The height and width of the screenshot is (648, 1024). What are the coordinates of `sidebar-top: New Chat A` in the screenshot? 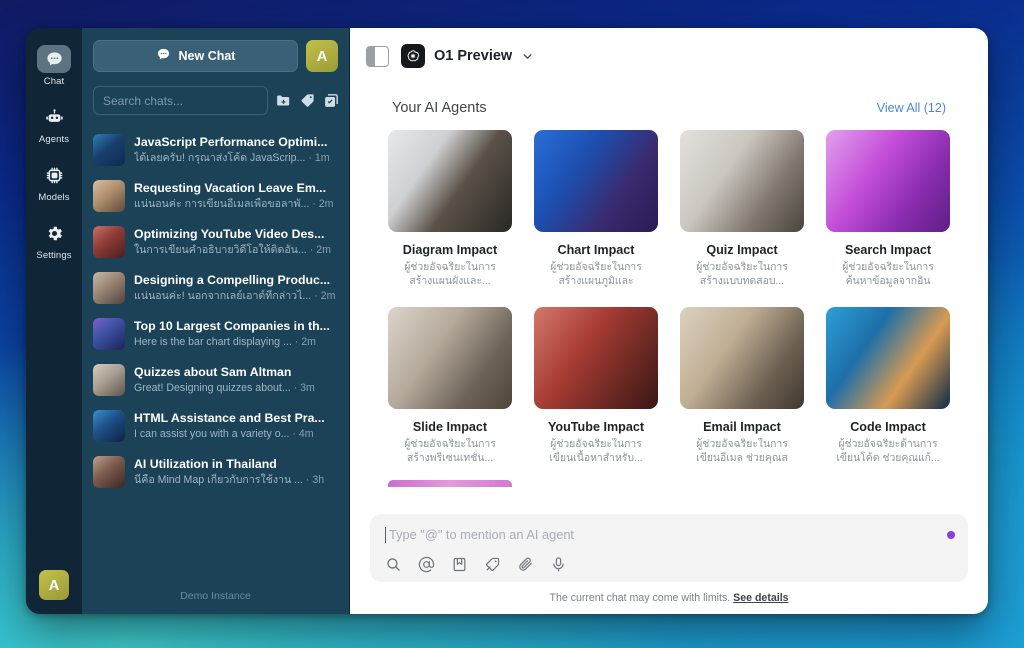 It's located at (215, 52).